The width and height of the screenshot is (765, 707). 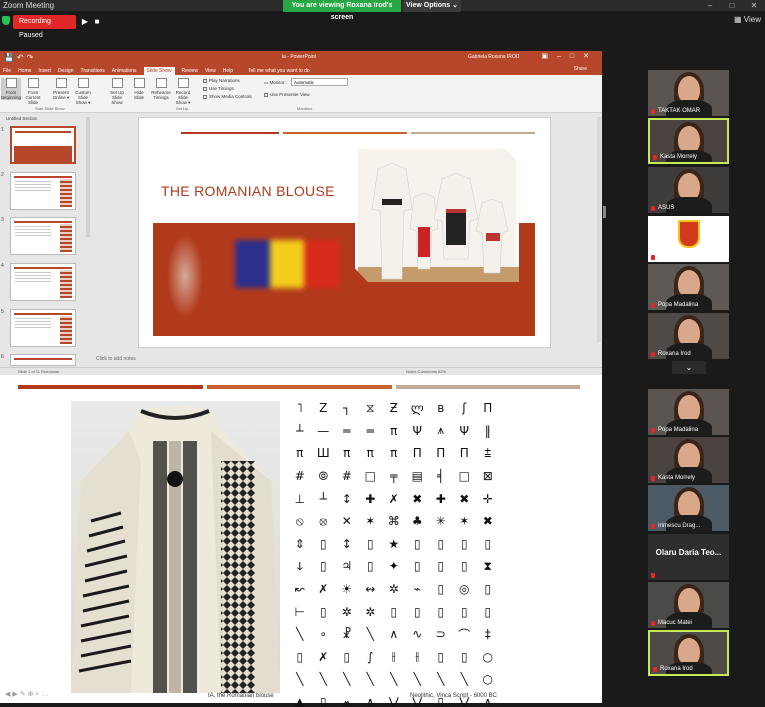 I want to click on show-media-controls-checkbox: Show Media Controls, so click(x=227, y=96).